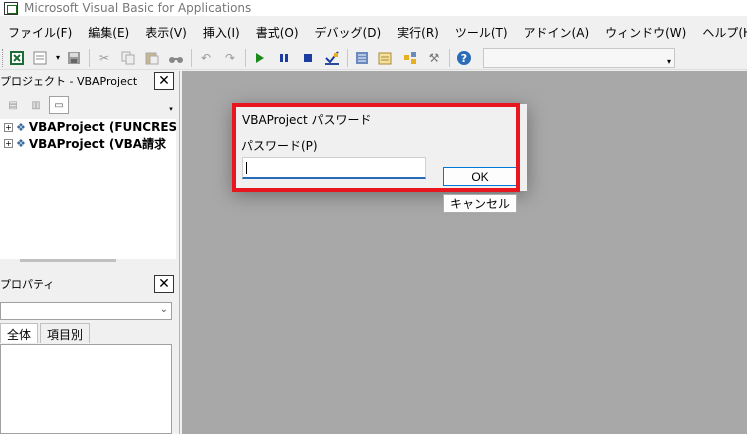 The image size is (747, 434). Describe the element at coordinates (645, 32) in the screenshot. I see `menu-window: ウィンドウ(W)` at that location.